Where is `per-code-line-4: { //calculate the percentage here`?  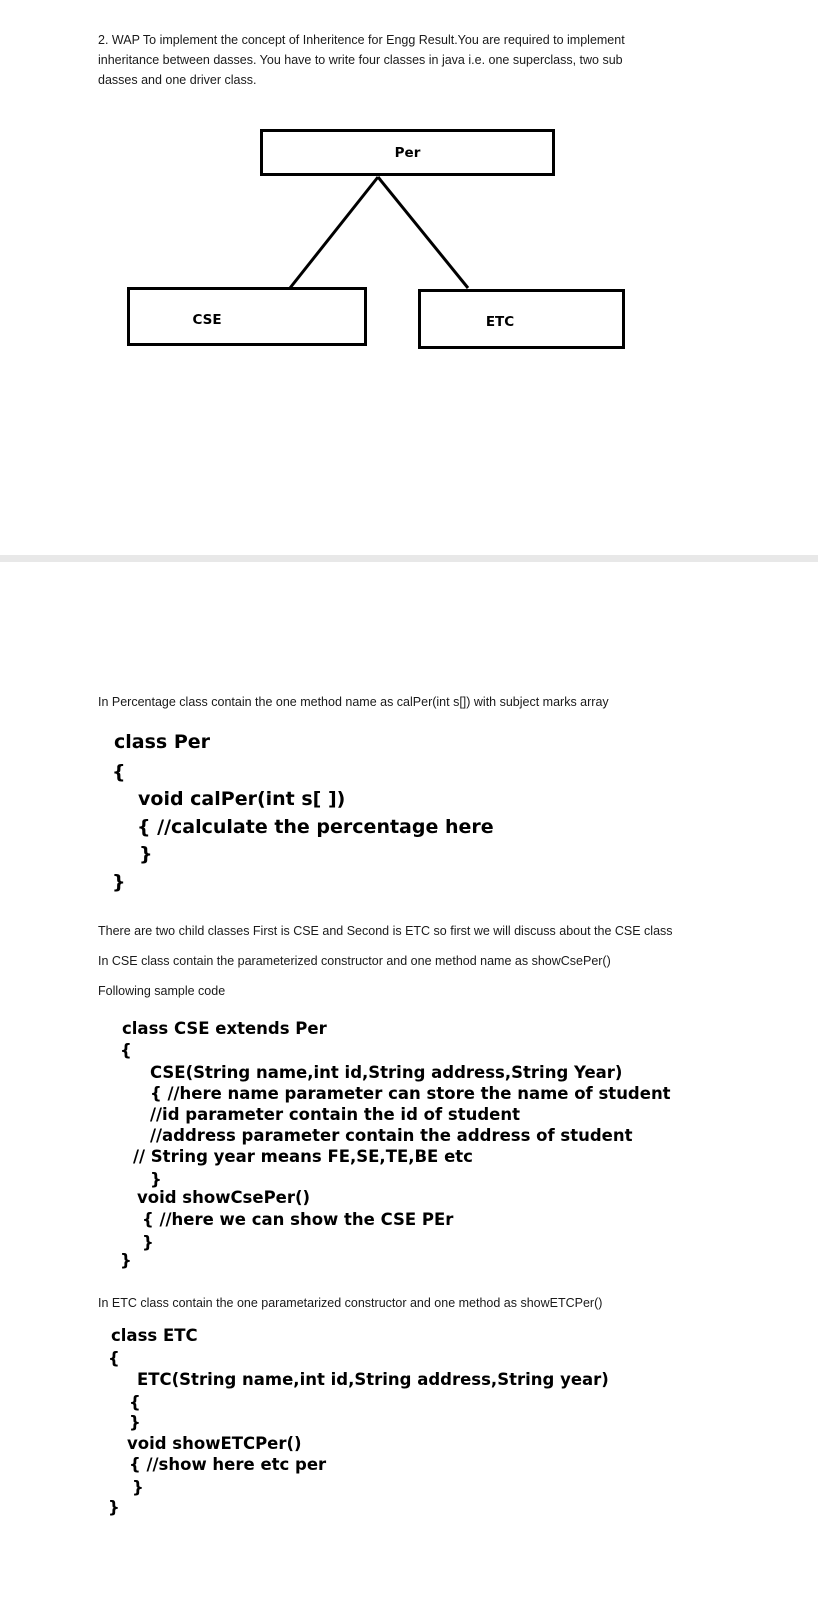
per-code-line-4: { //calculate the percentage here is located at coordinates (315, 827).